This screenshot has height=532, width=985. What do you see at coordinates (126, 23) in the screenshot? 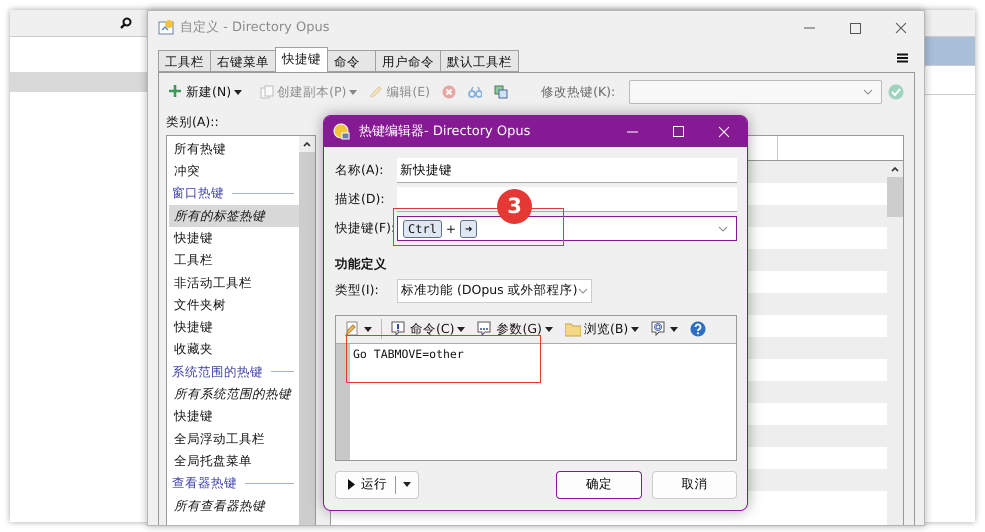
I see `search-icon` at bounding box center [126, 23].